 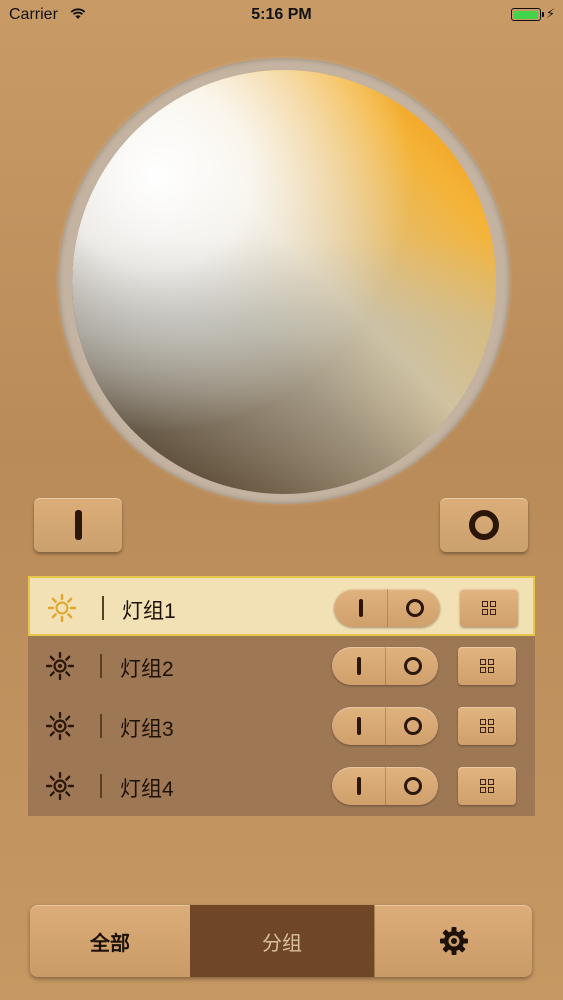 I want to click on group-name: 灯组4, so click(x=147, y=789).